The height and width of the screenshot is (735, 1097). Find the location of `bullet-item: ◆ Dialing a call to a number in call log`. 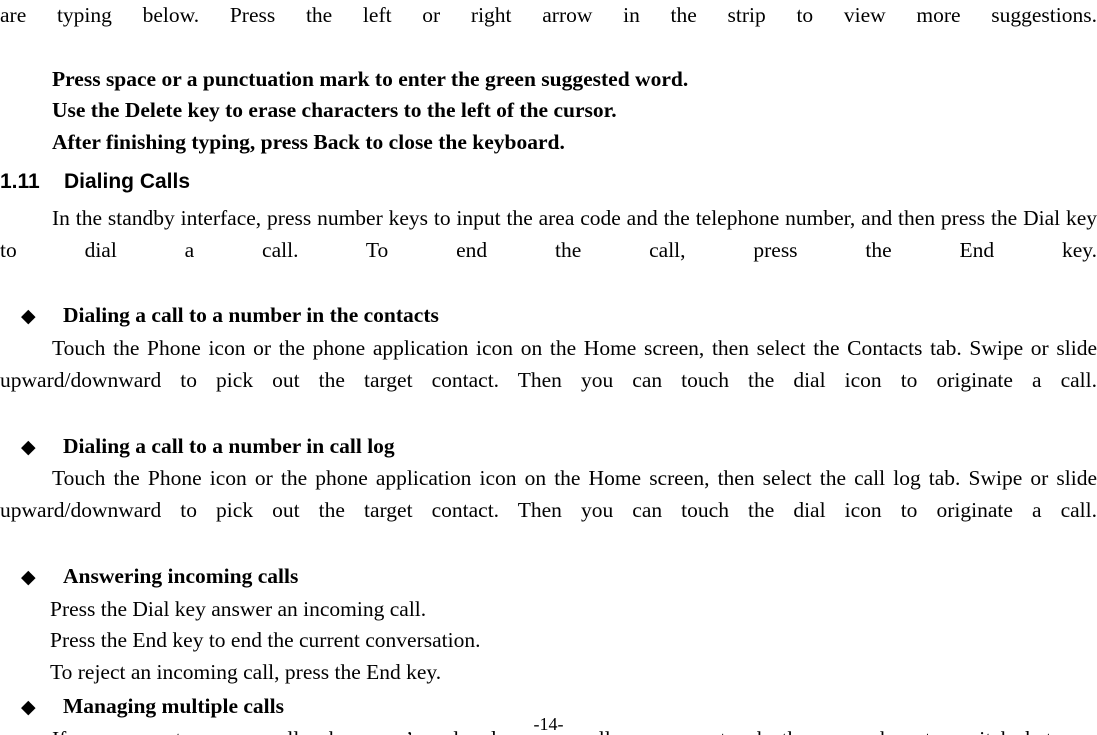

bullet-item: ◆ Dialing a call to a number in call log is located at coordinates (548, 447).